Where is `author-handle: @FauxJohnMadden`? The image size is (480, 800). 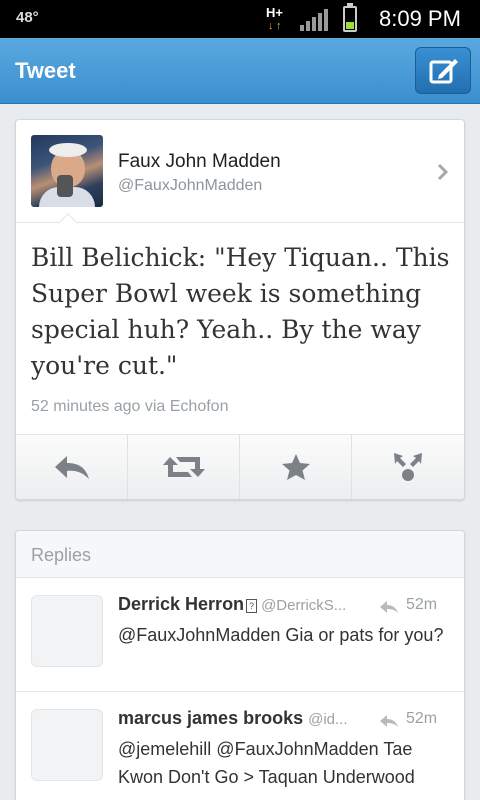
author-handle: @FauxJohnMadden is located at coordinates (190, 185).